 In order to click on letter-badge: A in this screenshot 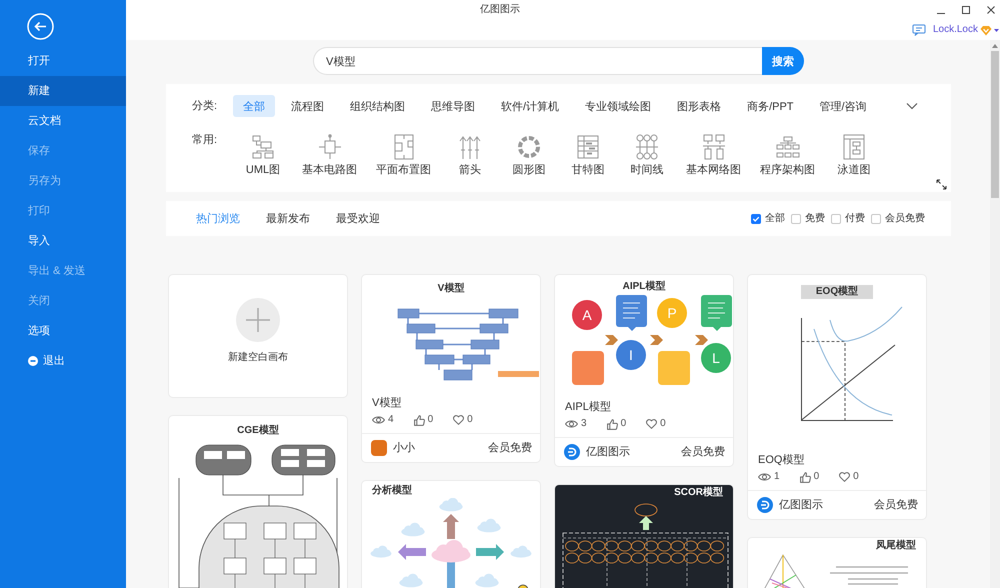, I will do `click(587, 315)`.